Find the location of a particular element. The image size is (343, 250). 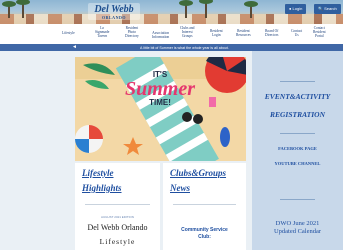

header-rooftops is located at coordinates (171, 19).